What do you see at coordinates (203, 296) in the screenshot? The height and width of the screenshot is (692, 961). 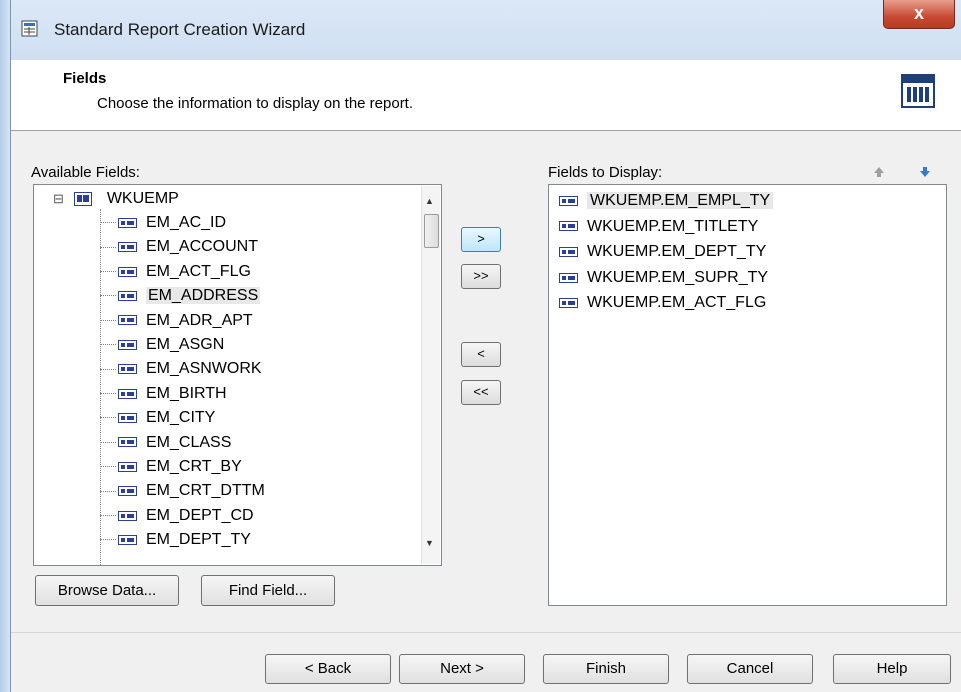 I see `available-field-label: EM_ADDRESS` at bounding box center [203, 296].